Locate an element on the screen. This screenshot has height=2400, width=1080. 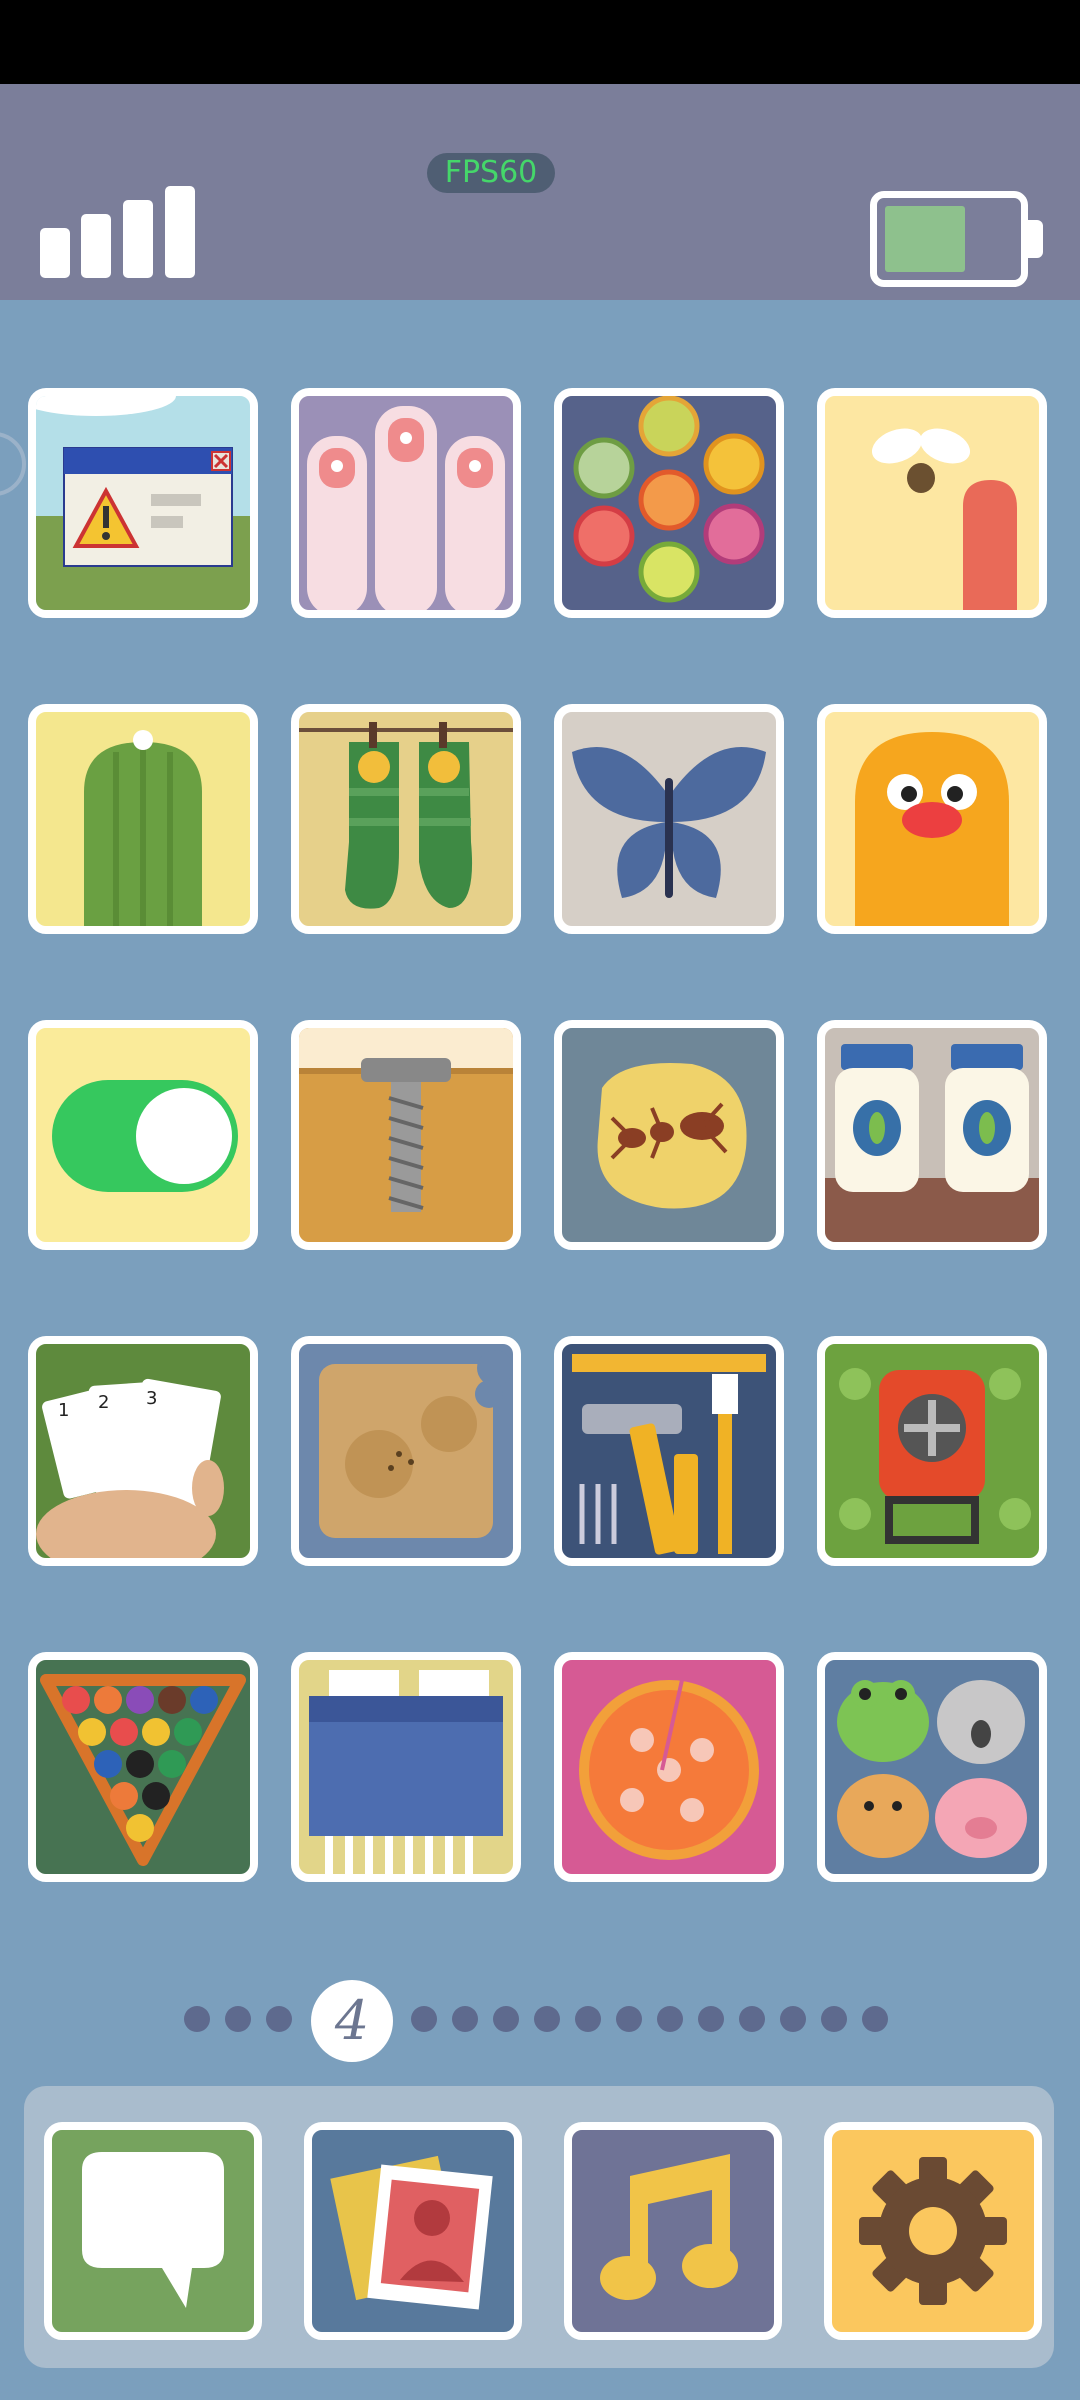
bitten-toast-icon is located at coordinates (416, 1444).